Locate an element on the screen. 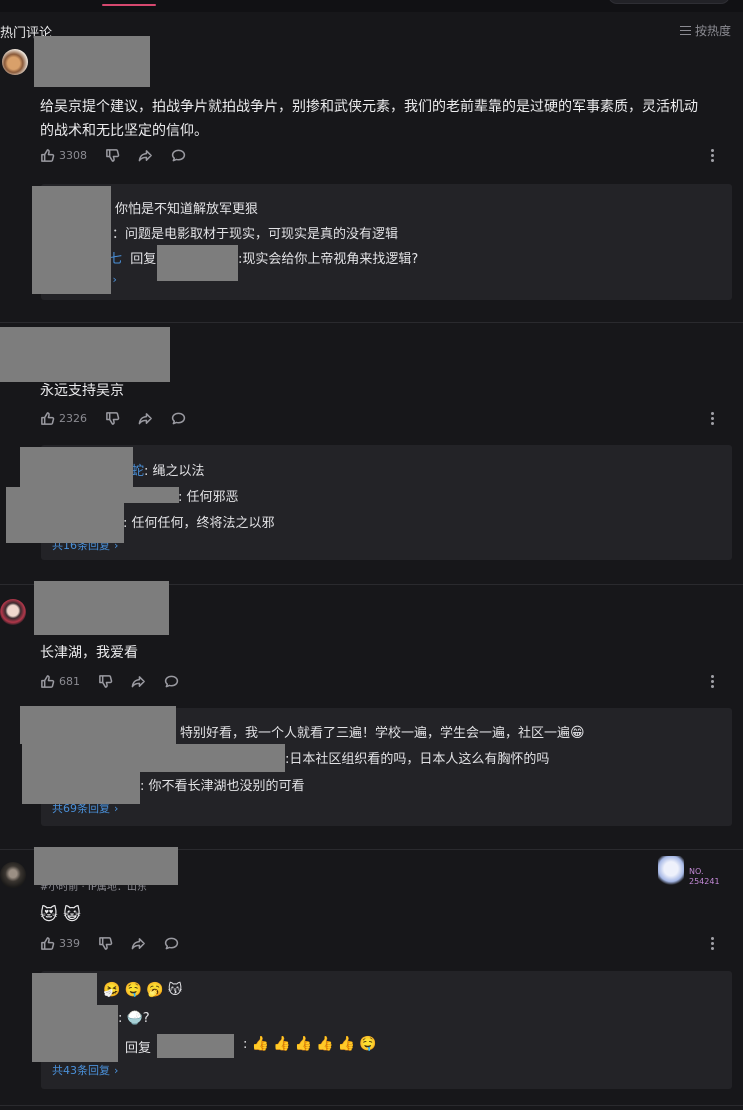 The image size is (743, 1110). like-button: 2326 is located at coordinates (63, 418).